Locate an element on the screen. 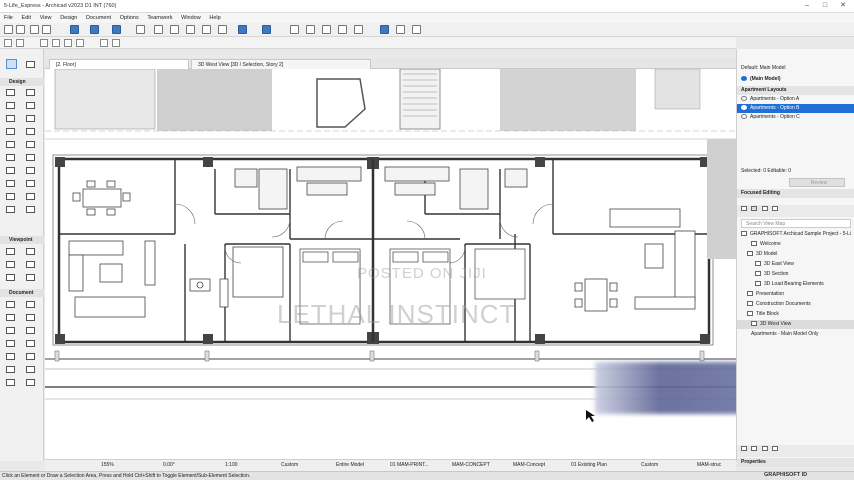 The width and height of the screenshot is (854, 480). menu-window: Window is located at coordinates (190, 17).